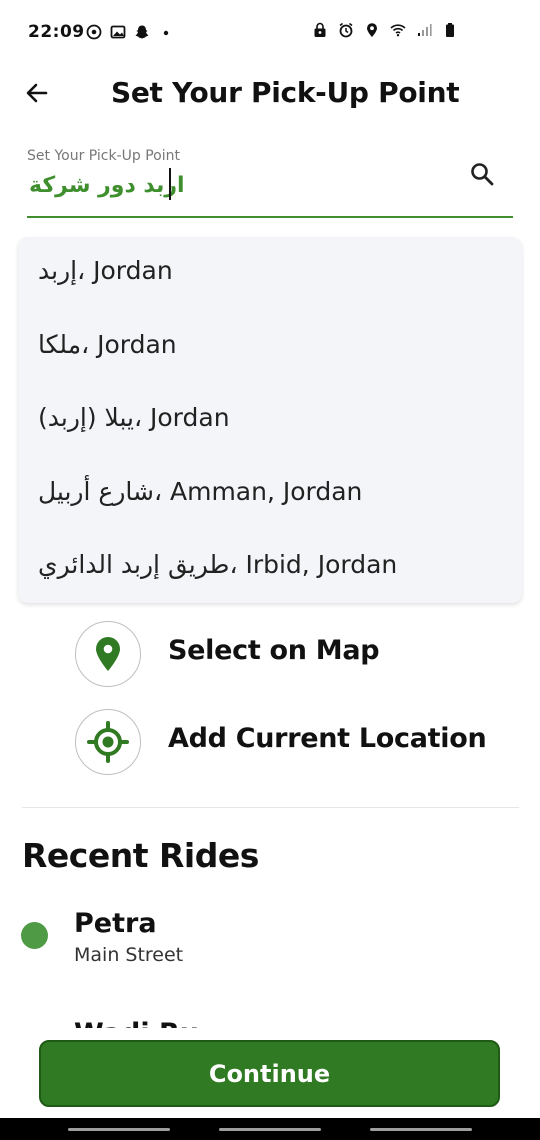 Image resolution: width=540 pixels, height=1140 pixels. I want to click on map-pin-circle, so click(108, 654).